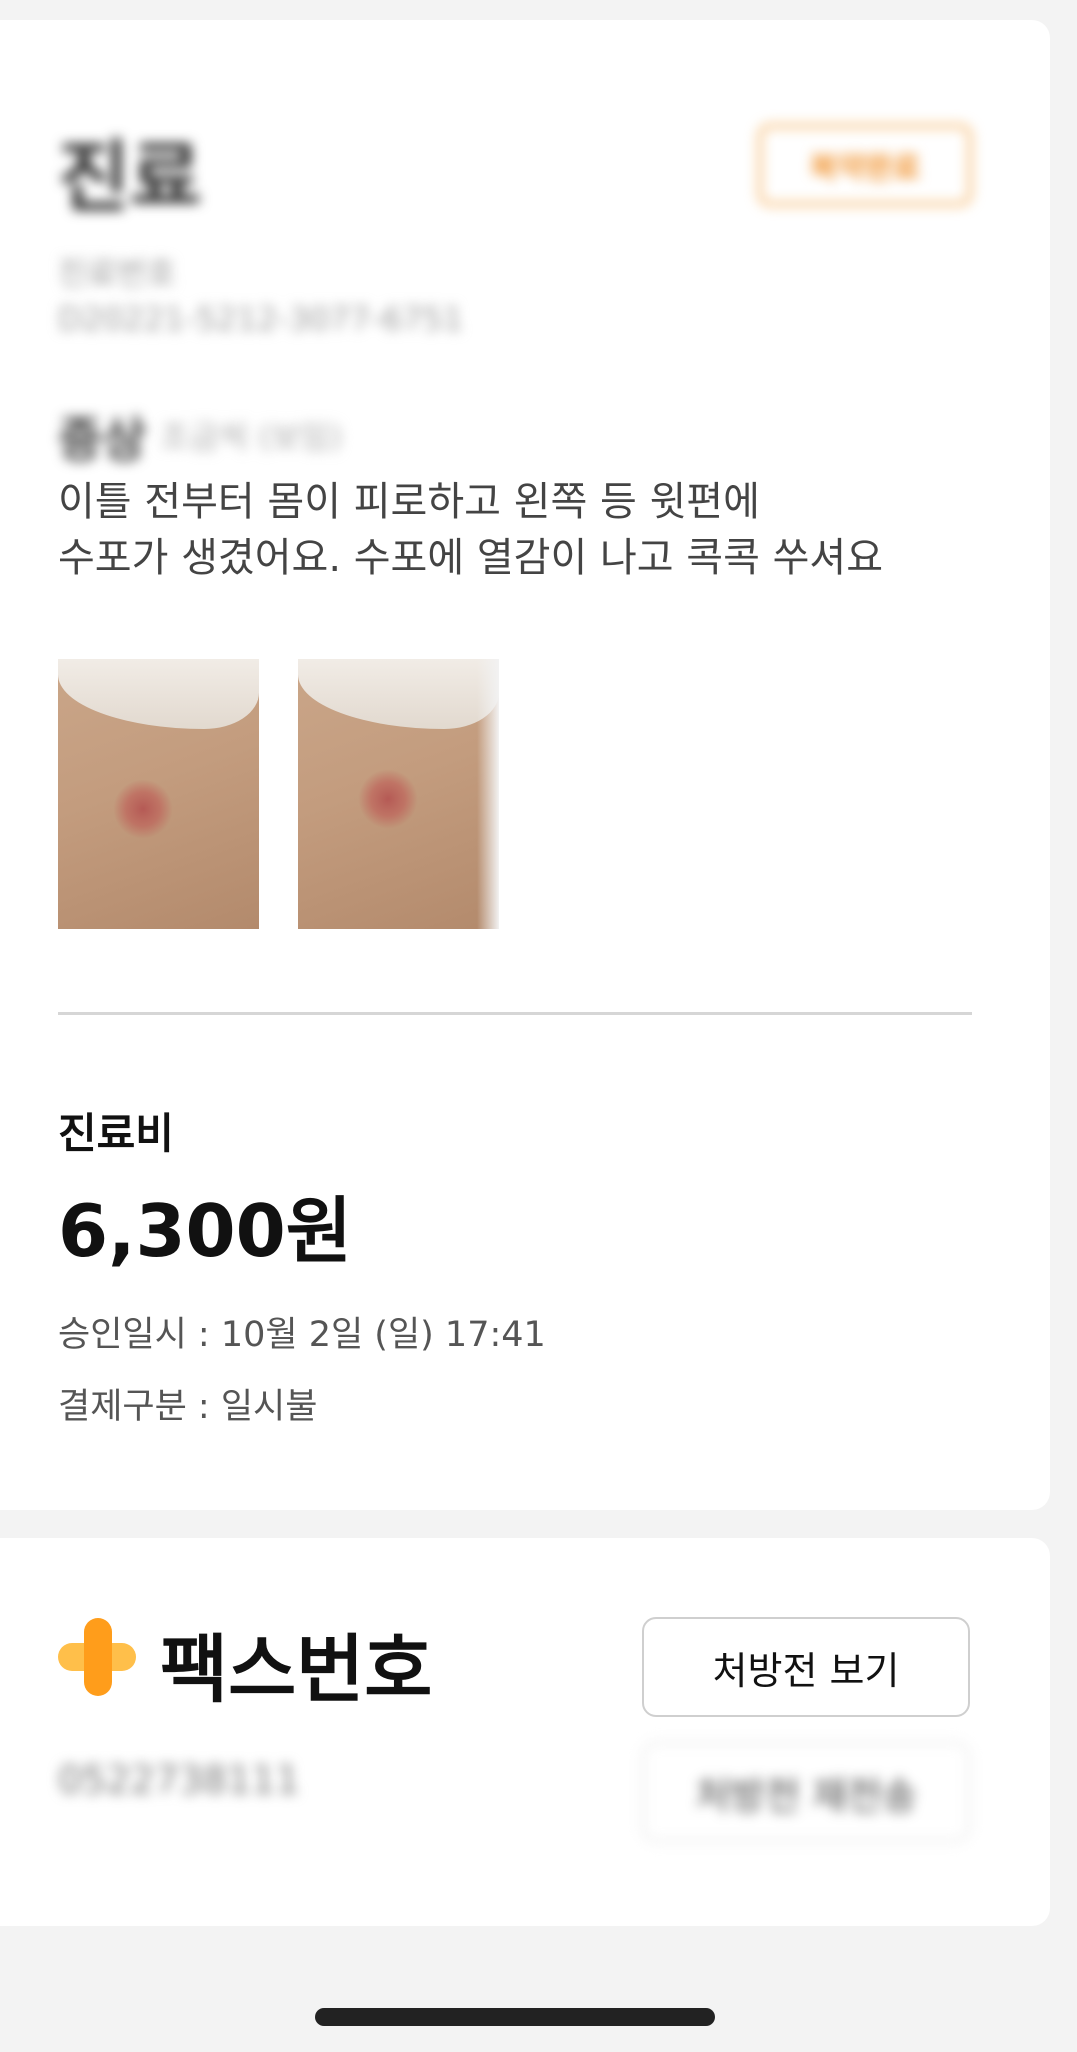 This screenshot has height=2052, width=1077. What do you see at coordinates (865, 165) in the screenshot?
I see `status-button: 복약완료` at bounding box center [865, 165].